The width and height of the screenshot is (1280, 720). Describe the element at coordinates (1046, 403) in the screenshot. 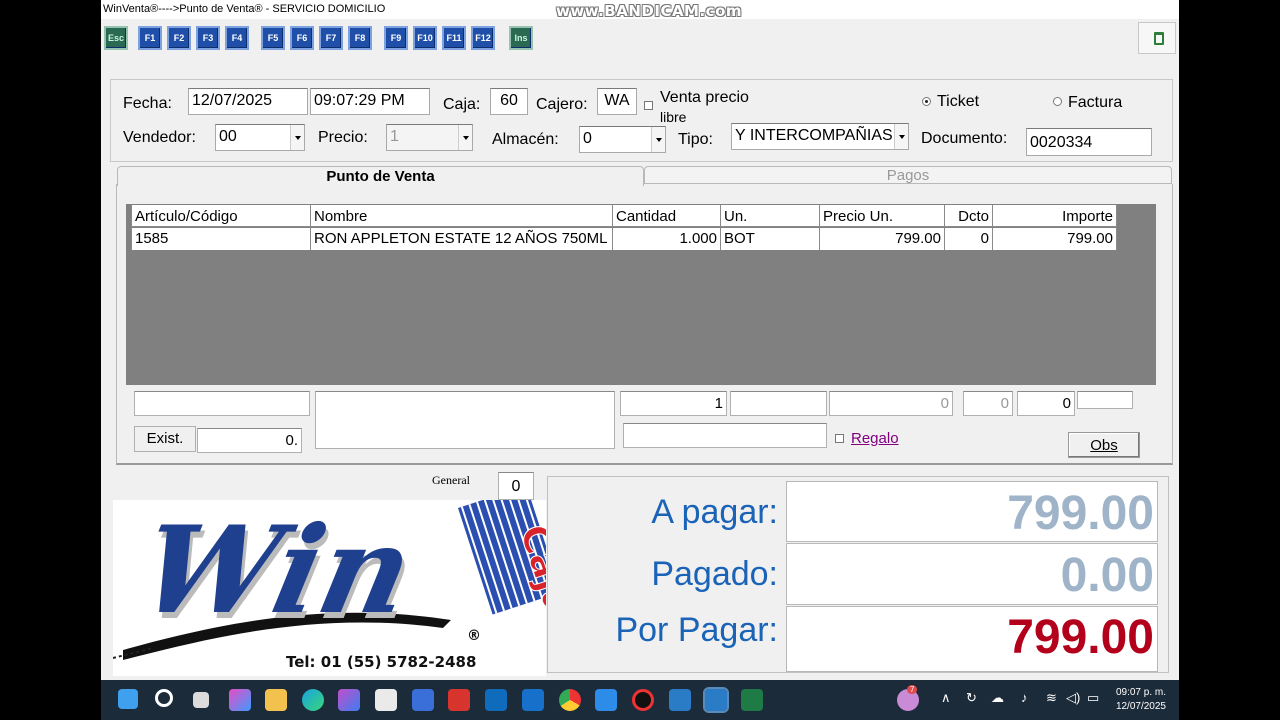

I see `importe-input: 0` at that location.